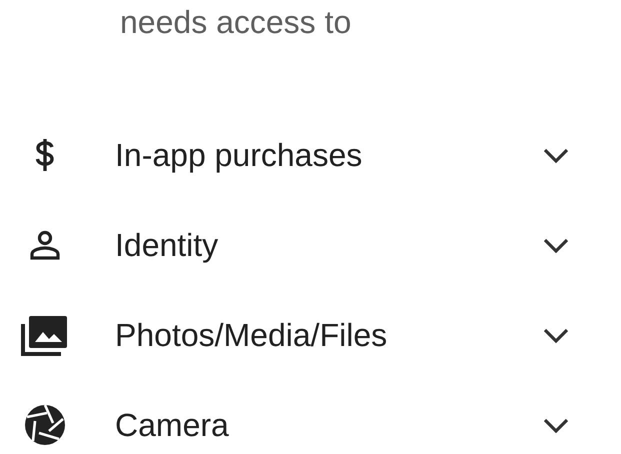 The height and width of the screenshot is (454, 621). Describe the element at coordinates (251, 335) in the screenshot. I see `permission-label: Photos/Media/Files` at that location.